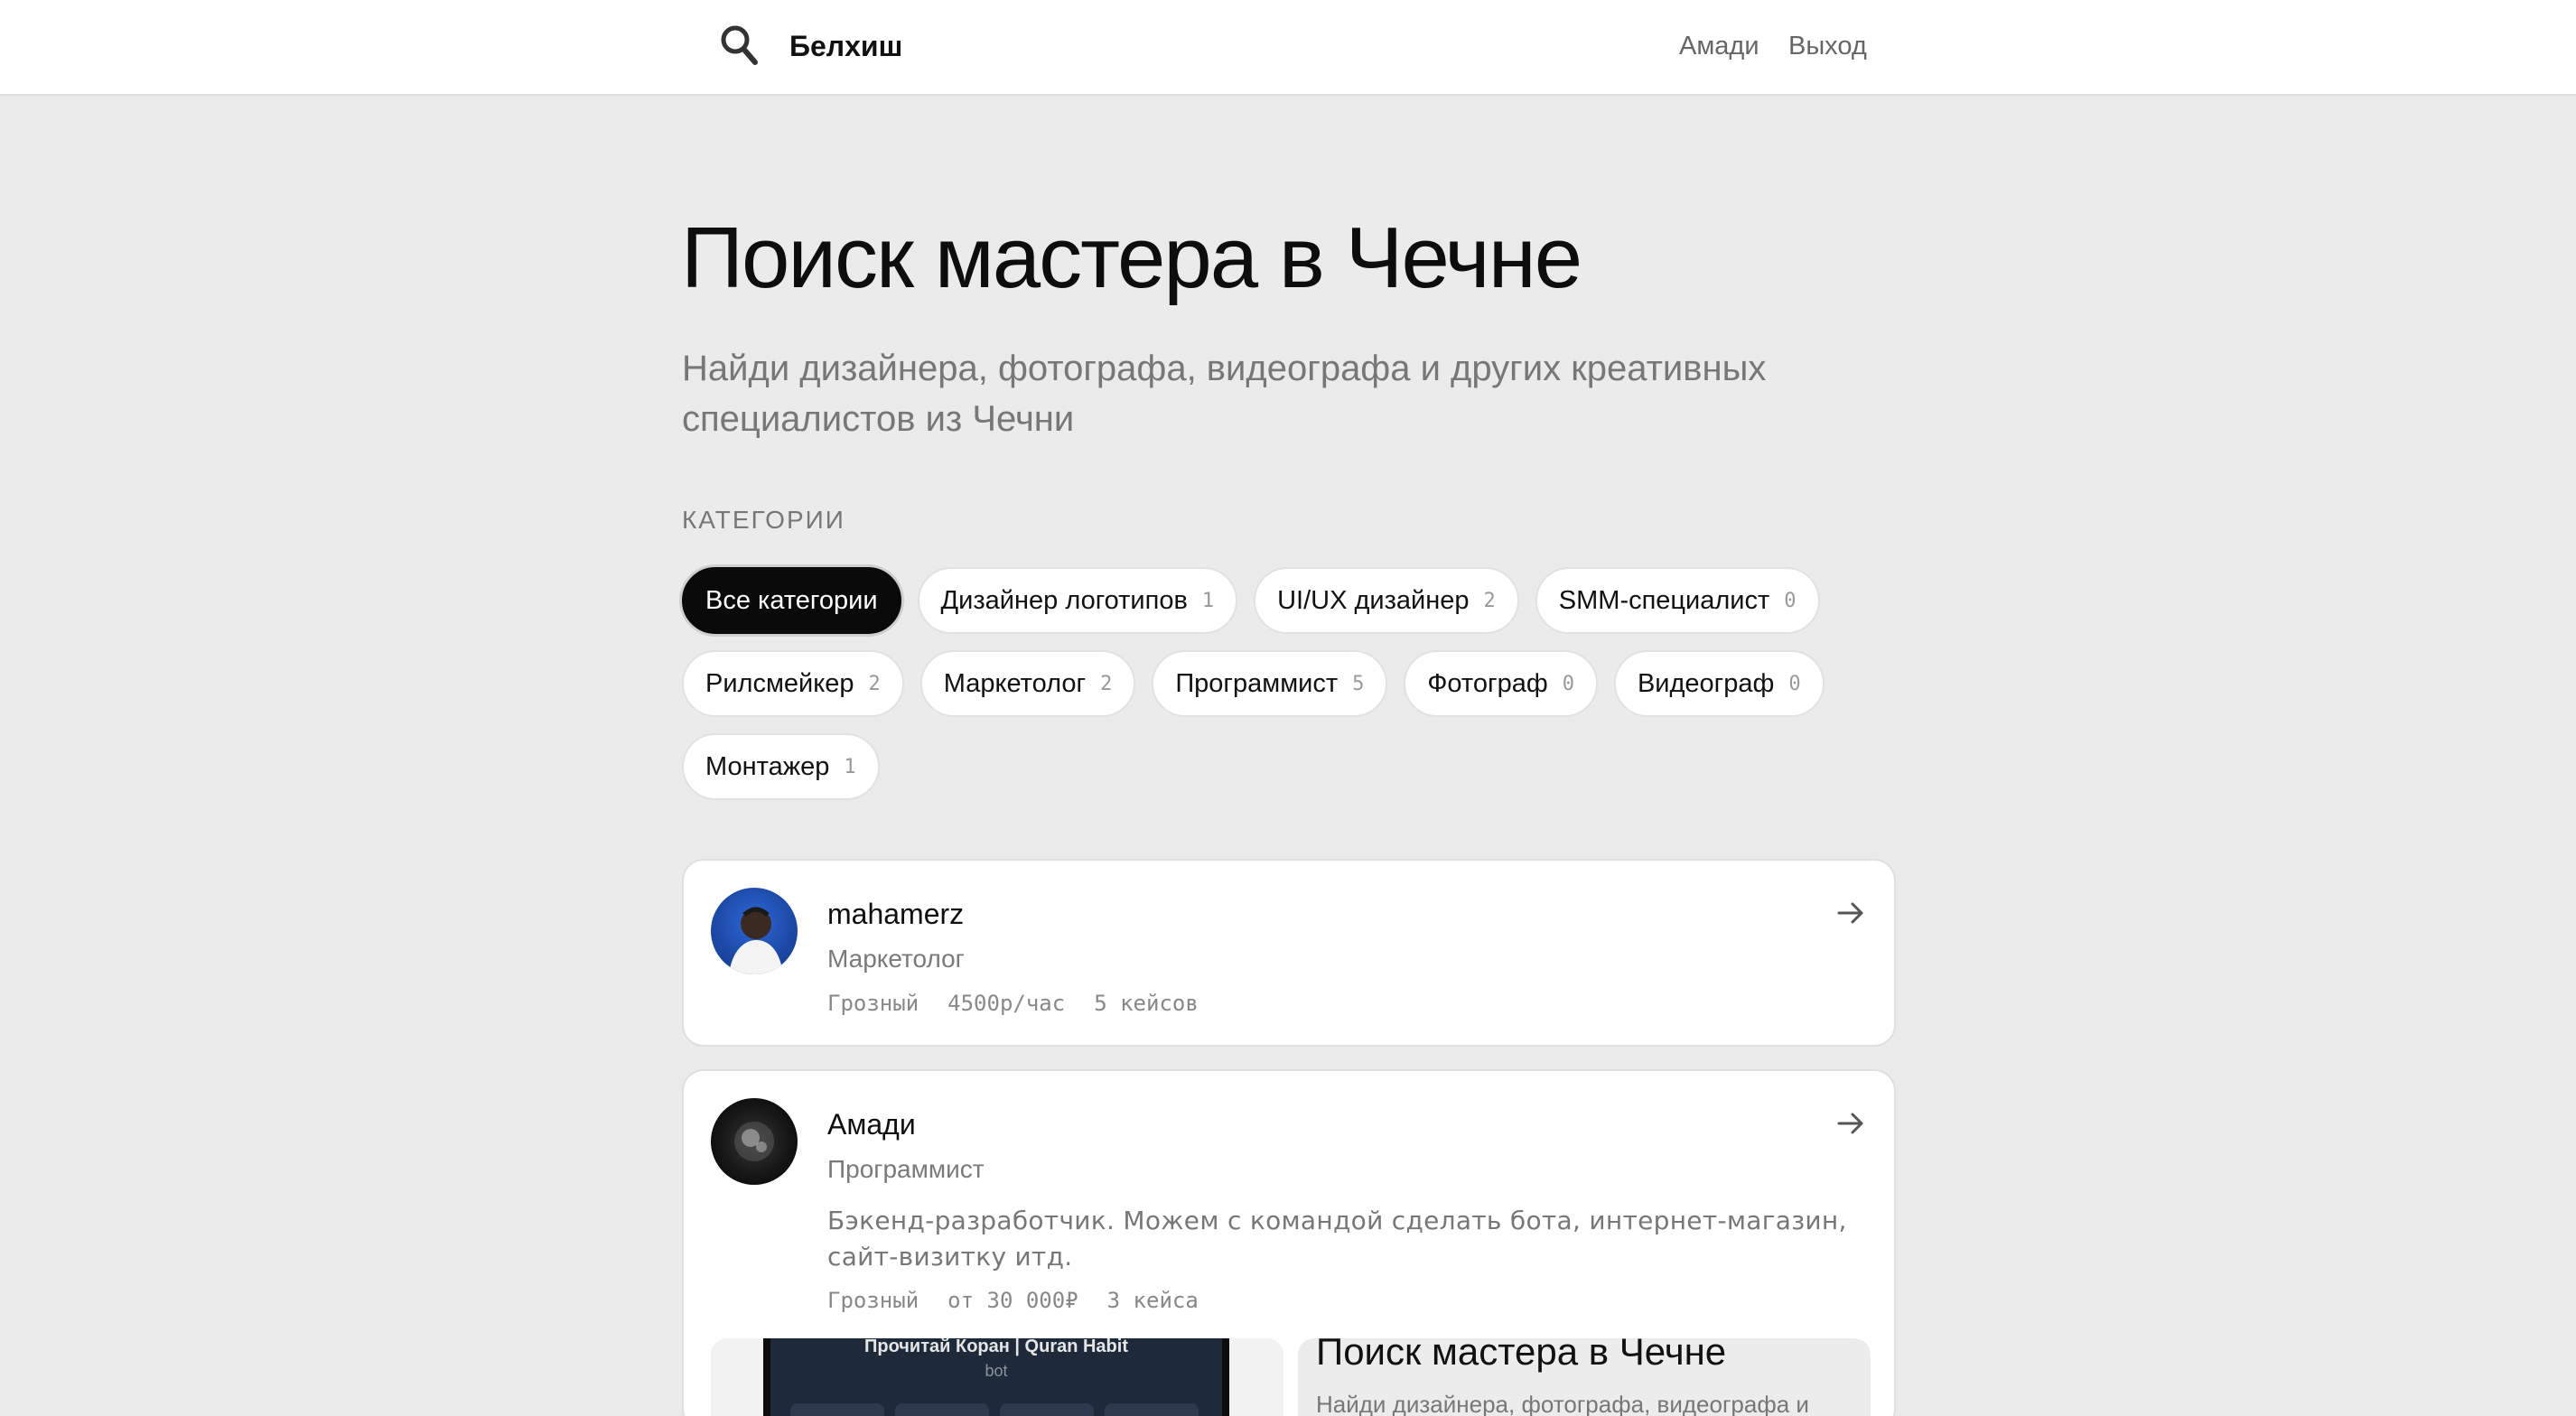  Describe the element at coordinates (1257, 683) in the screenshot. I see `category-chip-label: Программист` at that location.